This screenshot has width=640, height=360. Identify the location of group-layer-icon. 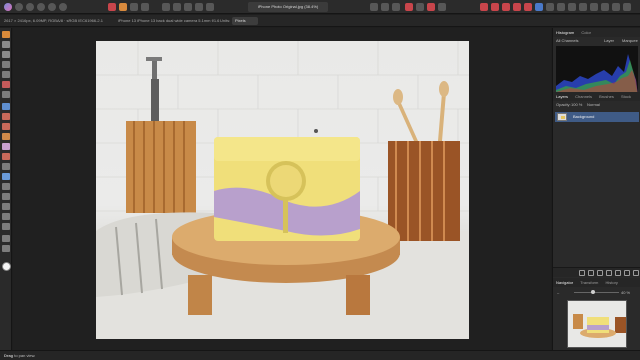
(618, 273).